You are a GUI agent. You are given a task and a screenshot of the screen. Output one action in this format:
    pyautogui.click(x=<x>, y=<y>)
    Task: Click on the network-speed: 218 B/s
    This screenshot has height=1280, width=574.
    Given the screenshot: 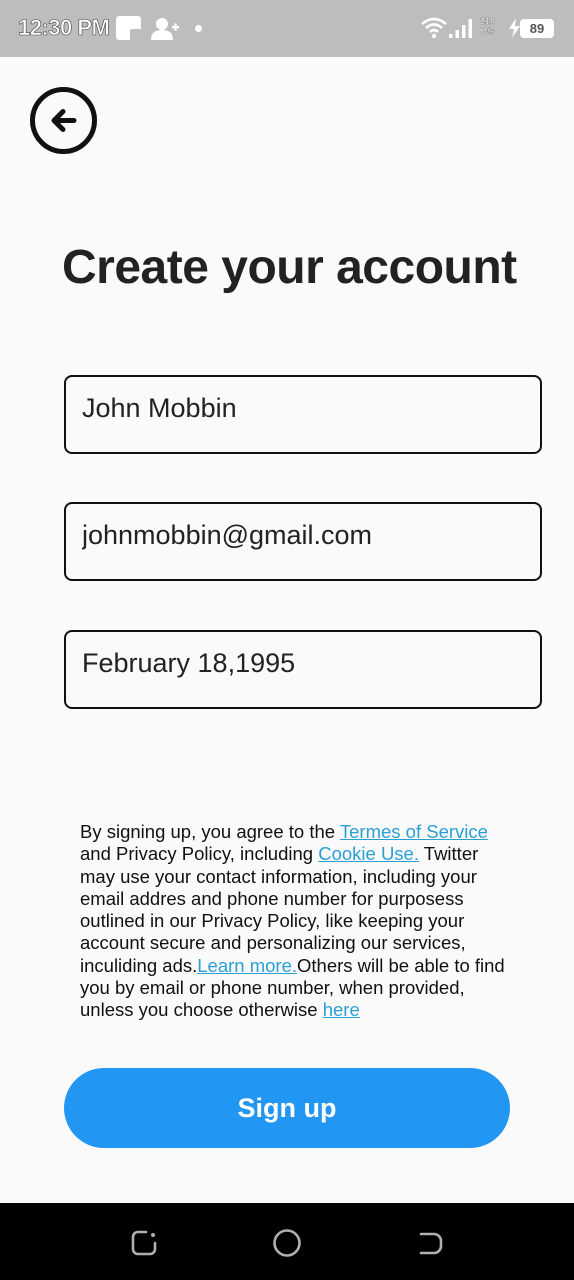 What is the action you would take?
    pyautogui.click(x=487, y=26)
    